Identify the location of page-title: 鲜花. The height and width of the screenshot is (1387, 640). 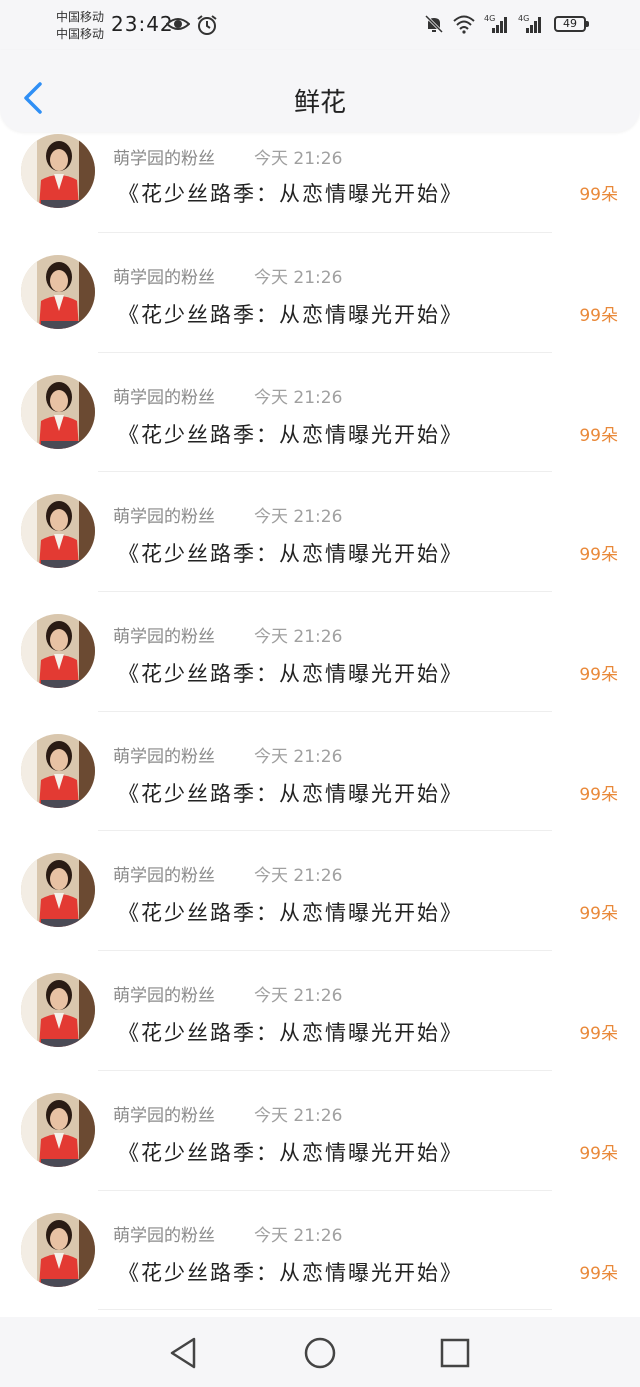
(319, 103).